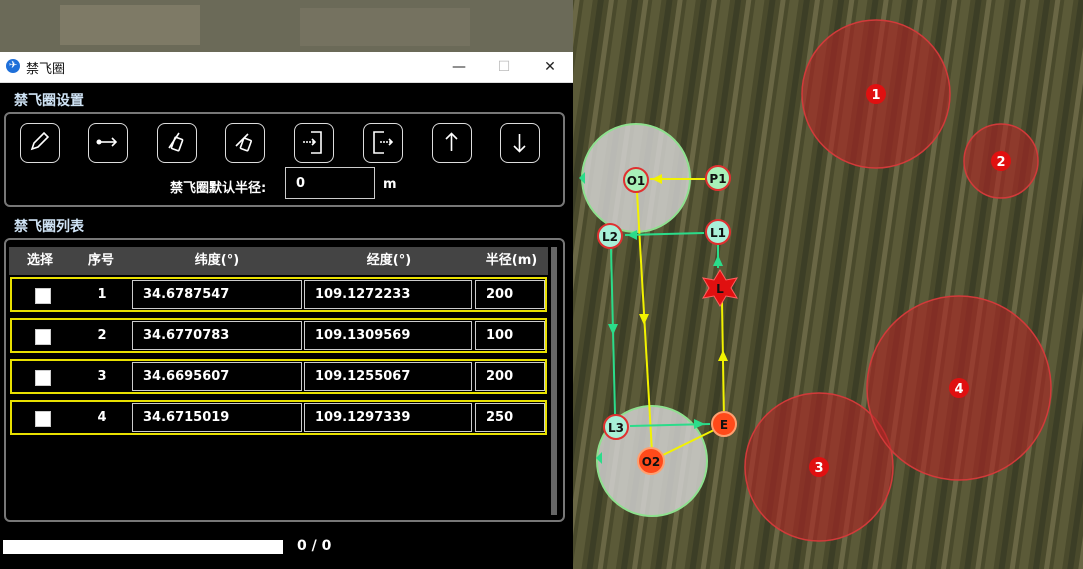 Image resolution: width=1083 pixels, height=569 pixels. I want to click on column-header-index: 序号, so click(101, 261).